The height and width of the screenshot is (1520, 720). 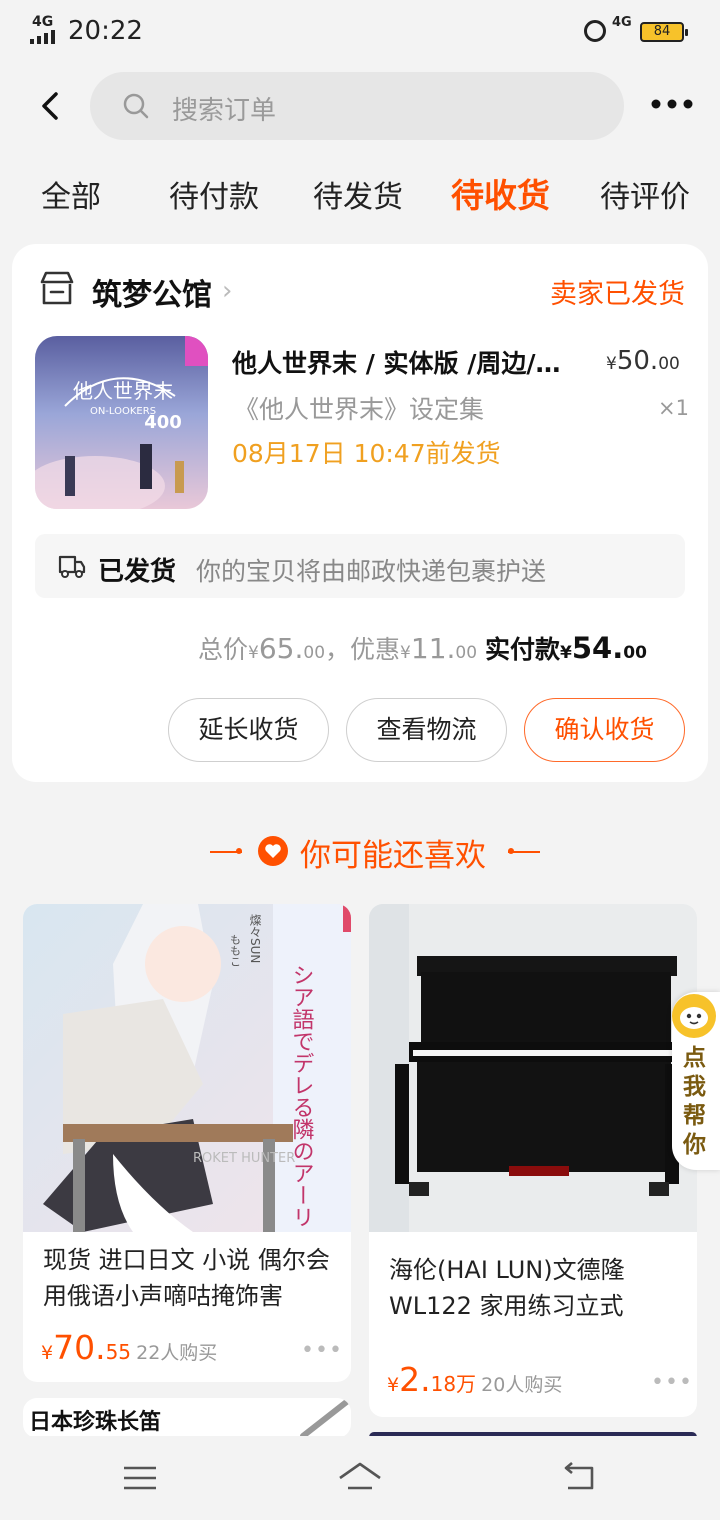 What do you see at coordinates (375, 649) in the screenshot?
I see `discount-label: 优惠` at bounding box center [375, 649].